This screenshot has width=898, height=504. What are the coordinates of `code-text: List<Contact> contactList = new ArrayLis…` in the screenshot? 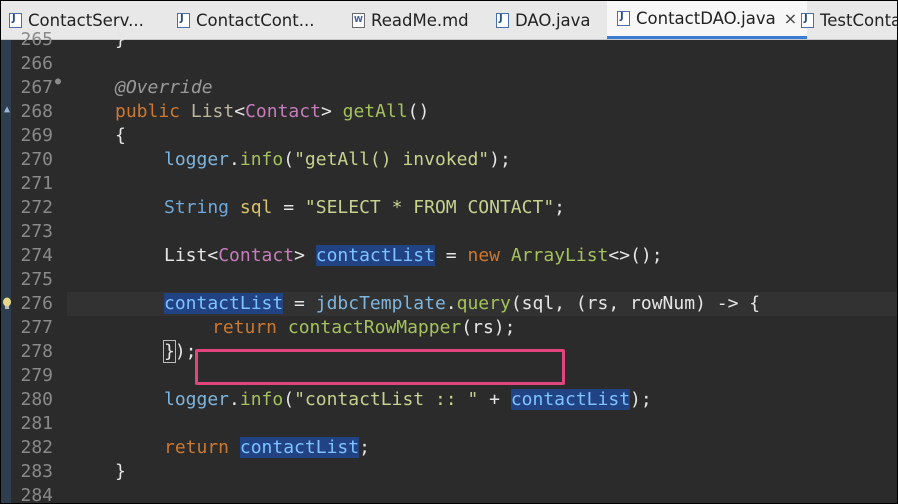 It's located at (413, 256).